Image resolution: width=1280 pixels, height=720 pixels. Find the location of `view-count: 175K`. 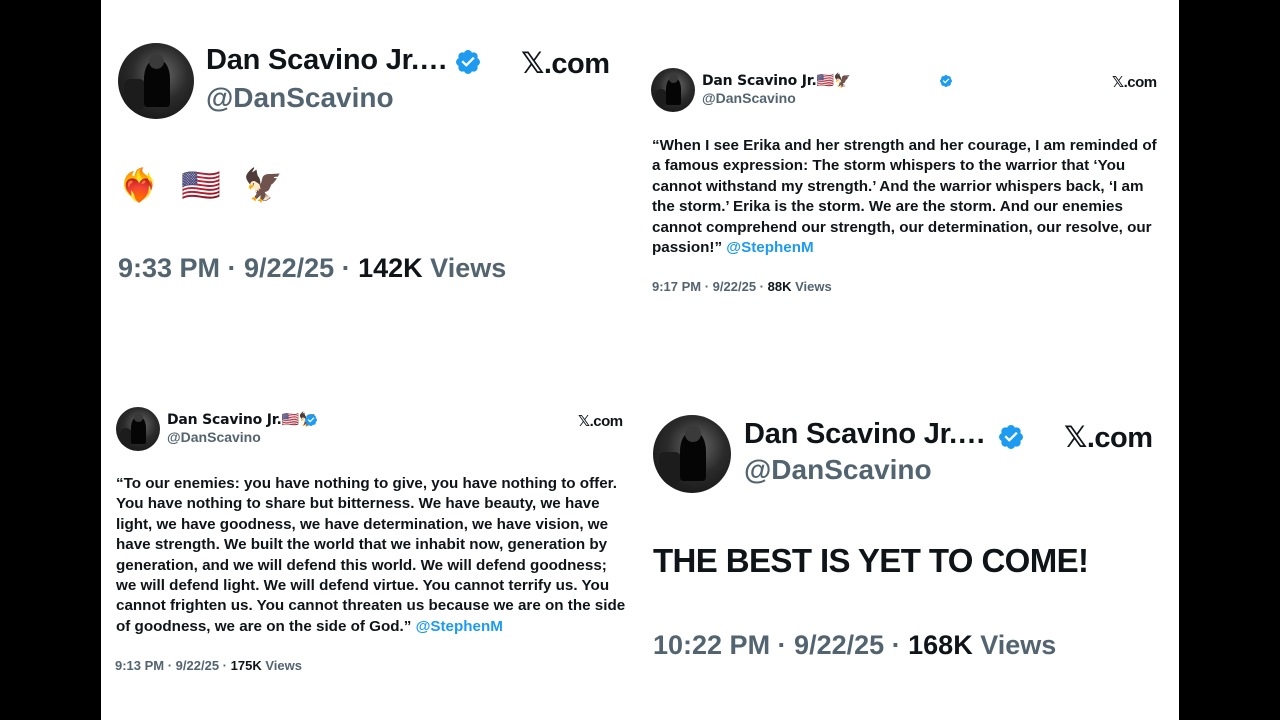

view-count: 175K is located at coordinates (246, 665).